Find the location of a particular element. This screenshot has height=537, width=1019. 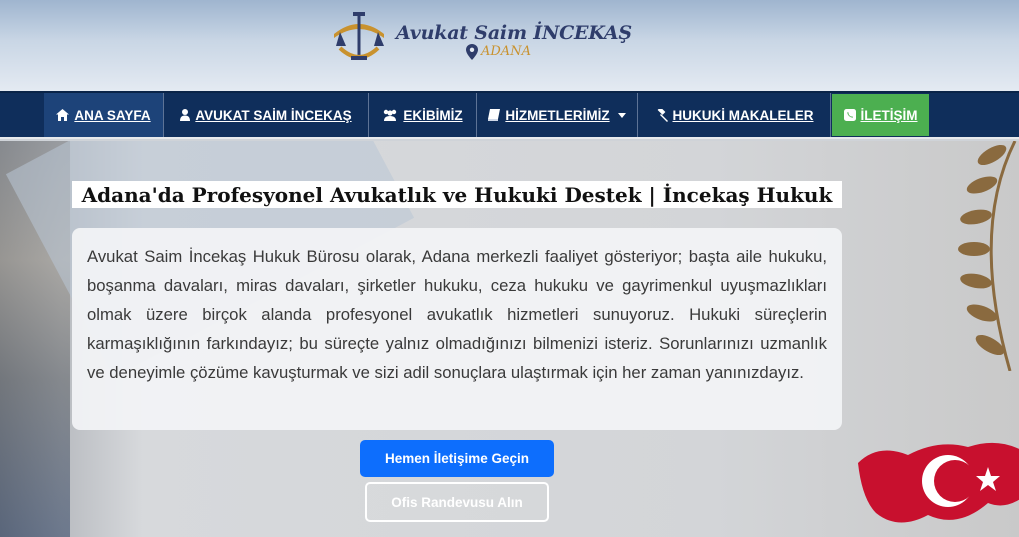

nav-item-makaleler: HUKUKİ MAKALELER is located at coordinates (734, 115).